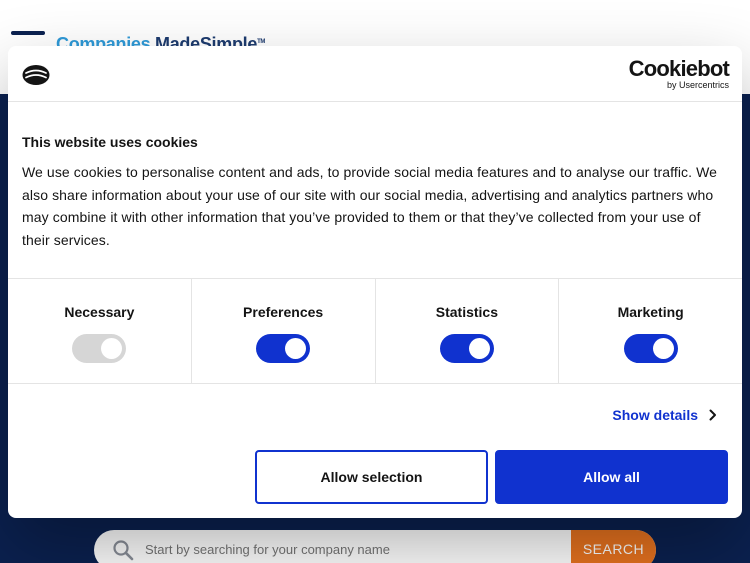  Describe the element at coordinates (28, 33) in the screenshot. I see `hamburger-icon` at that location.